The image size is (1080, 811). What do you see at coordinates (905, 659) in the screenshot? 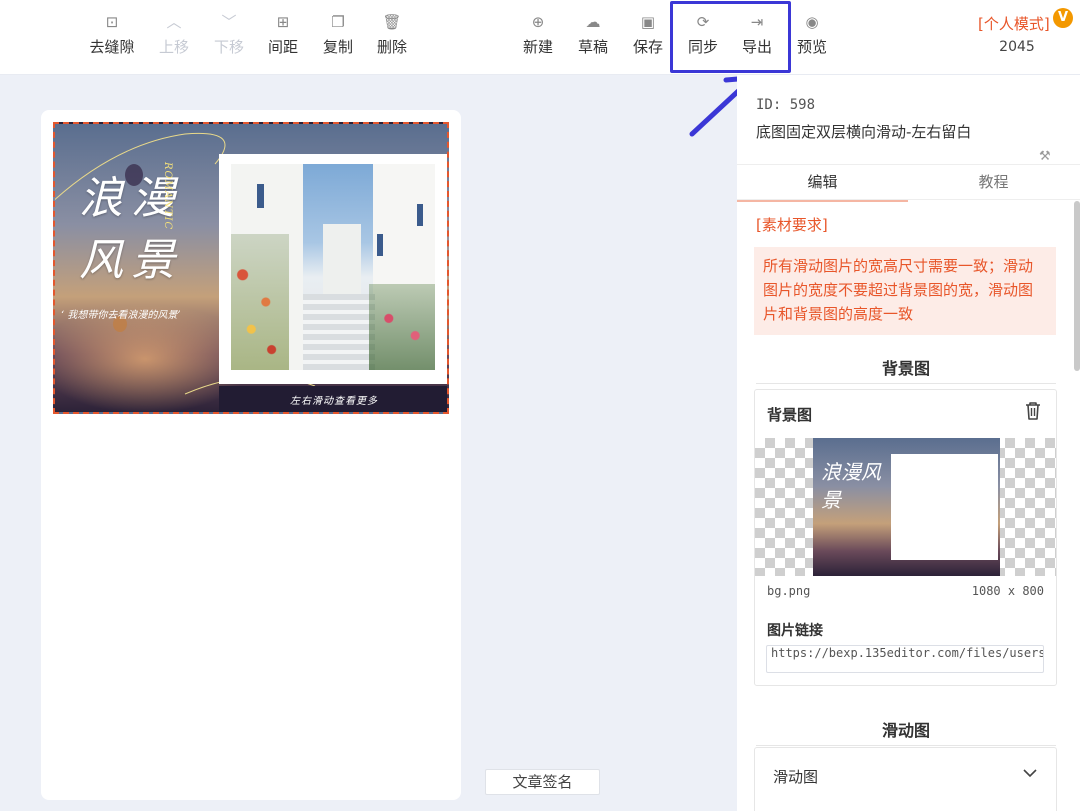
I see `image-link-input: https://bexp.135editor.com/files/users/C` at bounding box center [905, 659].